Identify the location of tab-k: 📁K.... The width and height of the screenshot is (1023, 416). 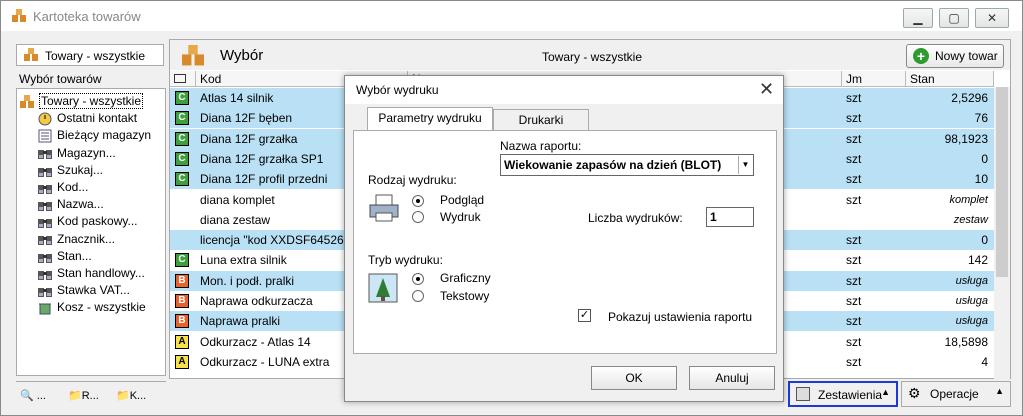
(131, 396).